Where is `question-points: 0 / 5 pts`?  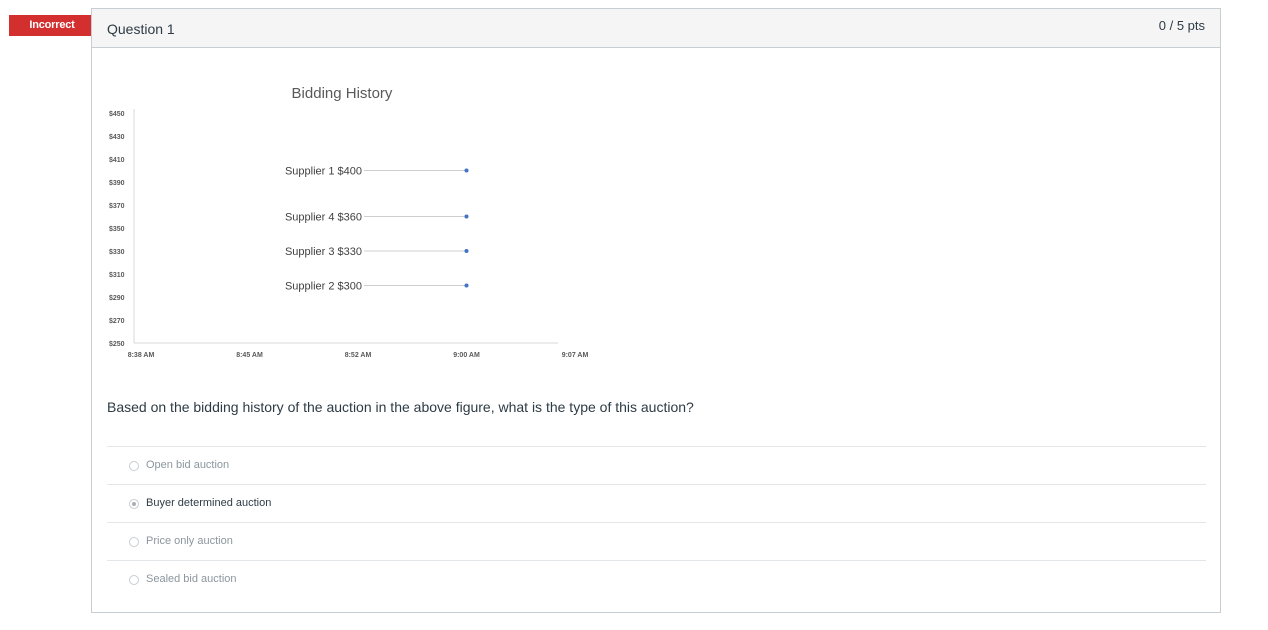 question-points: 0 / 5 pts is located at coordinates (1181, 25).